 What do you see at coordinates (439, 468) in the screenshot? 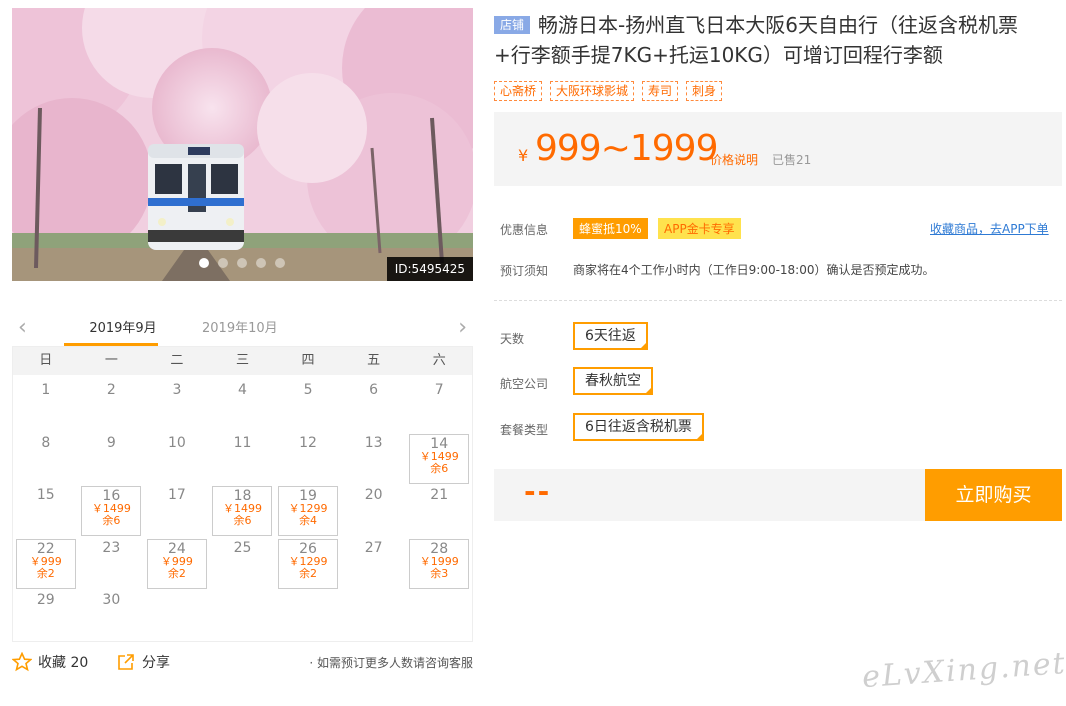
I see `calendar-day-stock: 余6` at bounding box center [439, 468].